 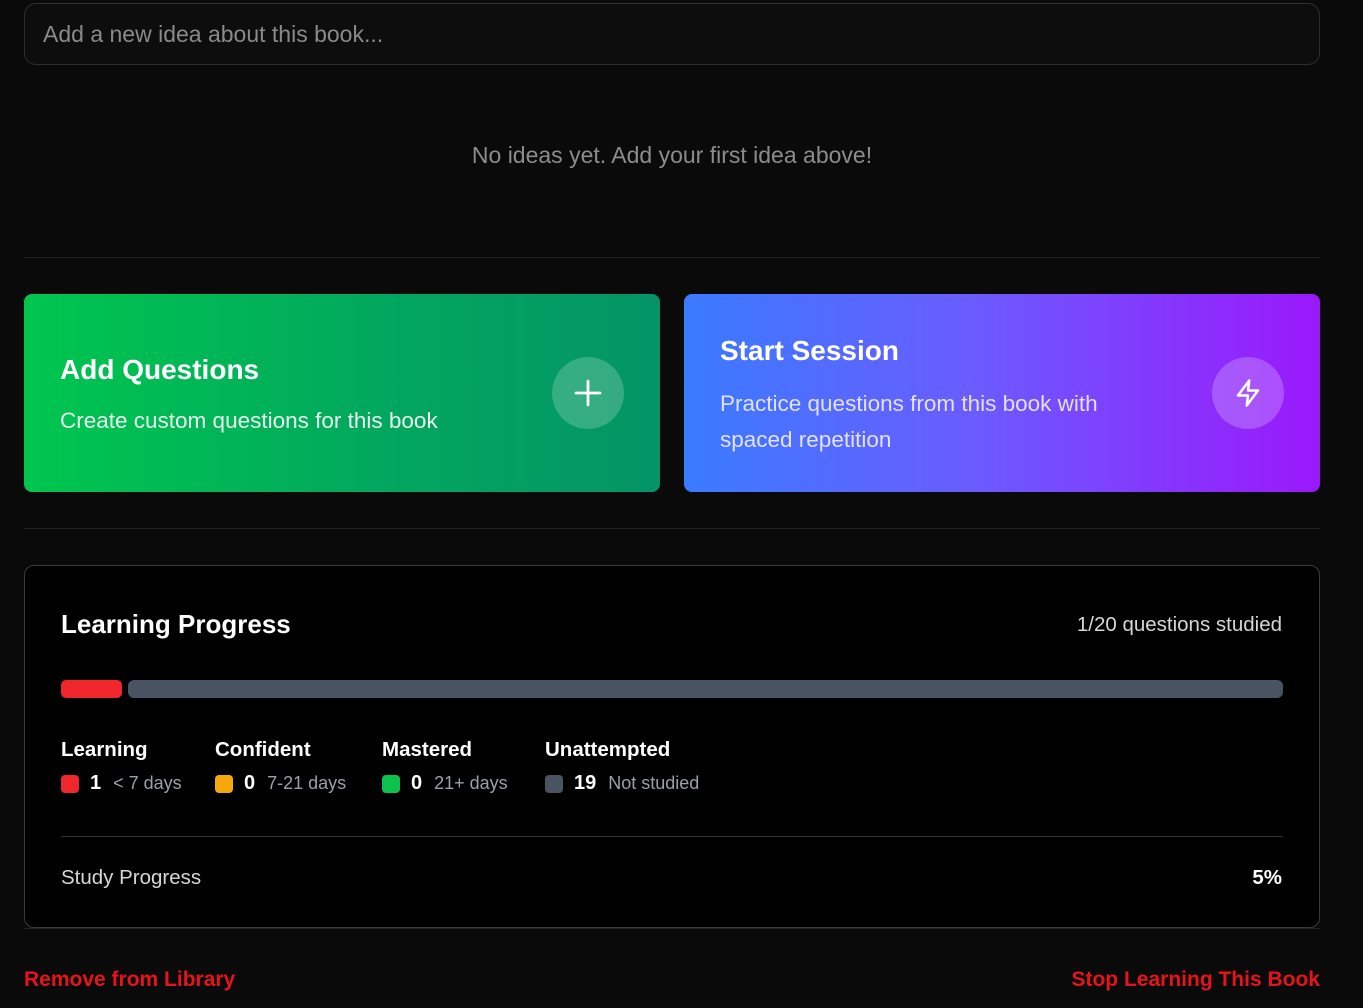 I want to click on lightning-icon, so click(x=1248, y=393).